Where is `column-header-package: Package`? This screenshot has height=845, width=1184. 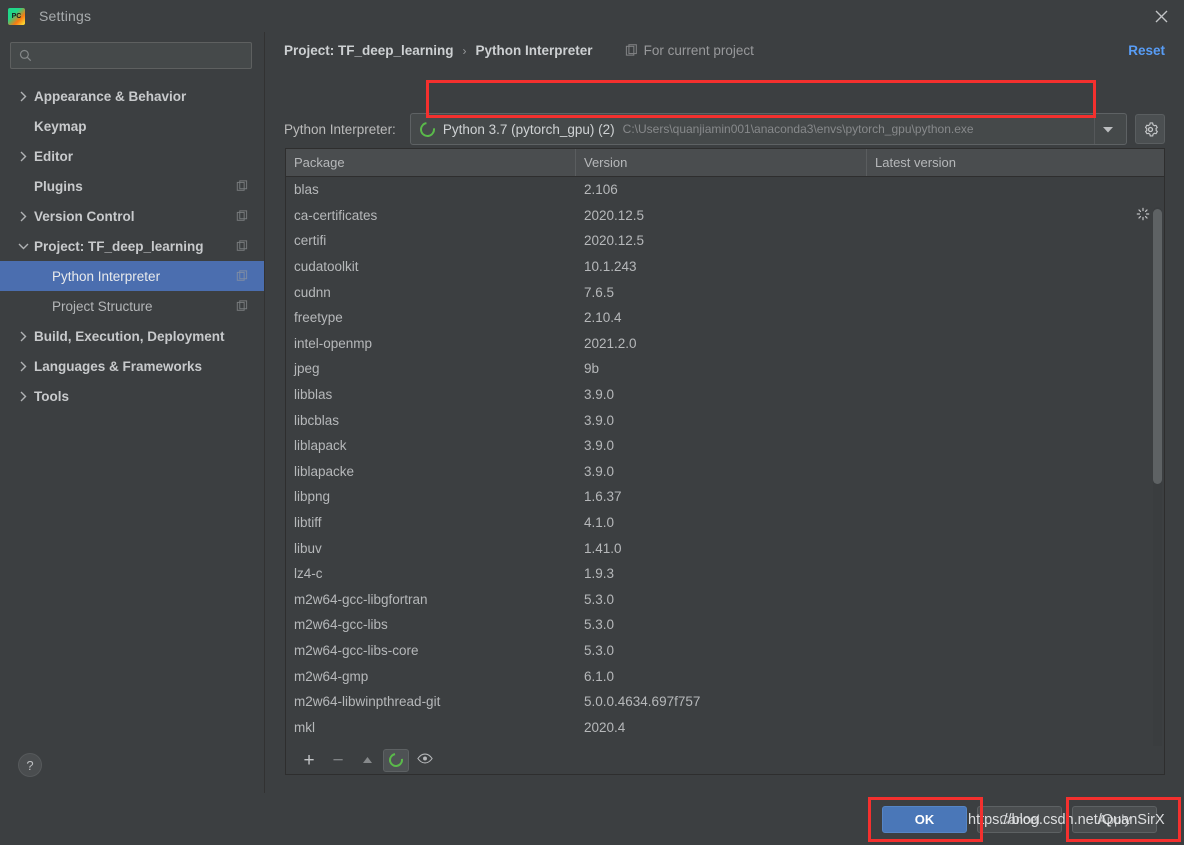 column-header-package: Package is located at coordinates (431, 162).